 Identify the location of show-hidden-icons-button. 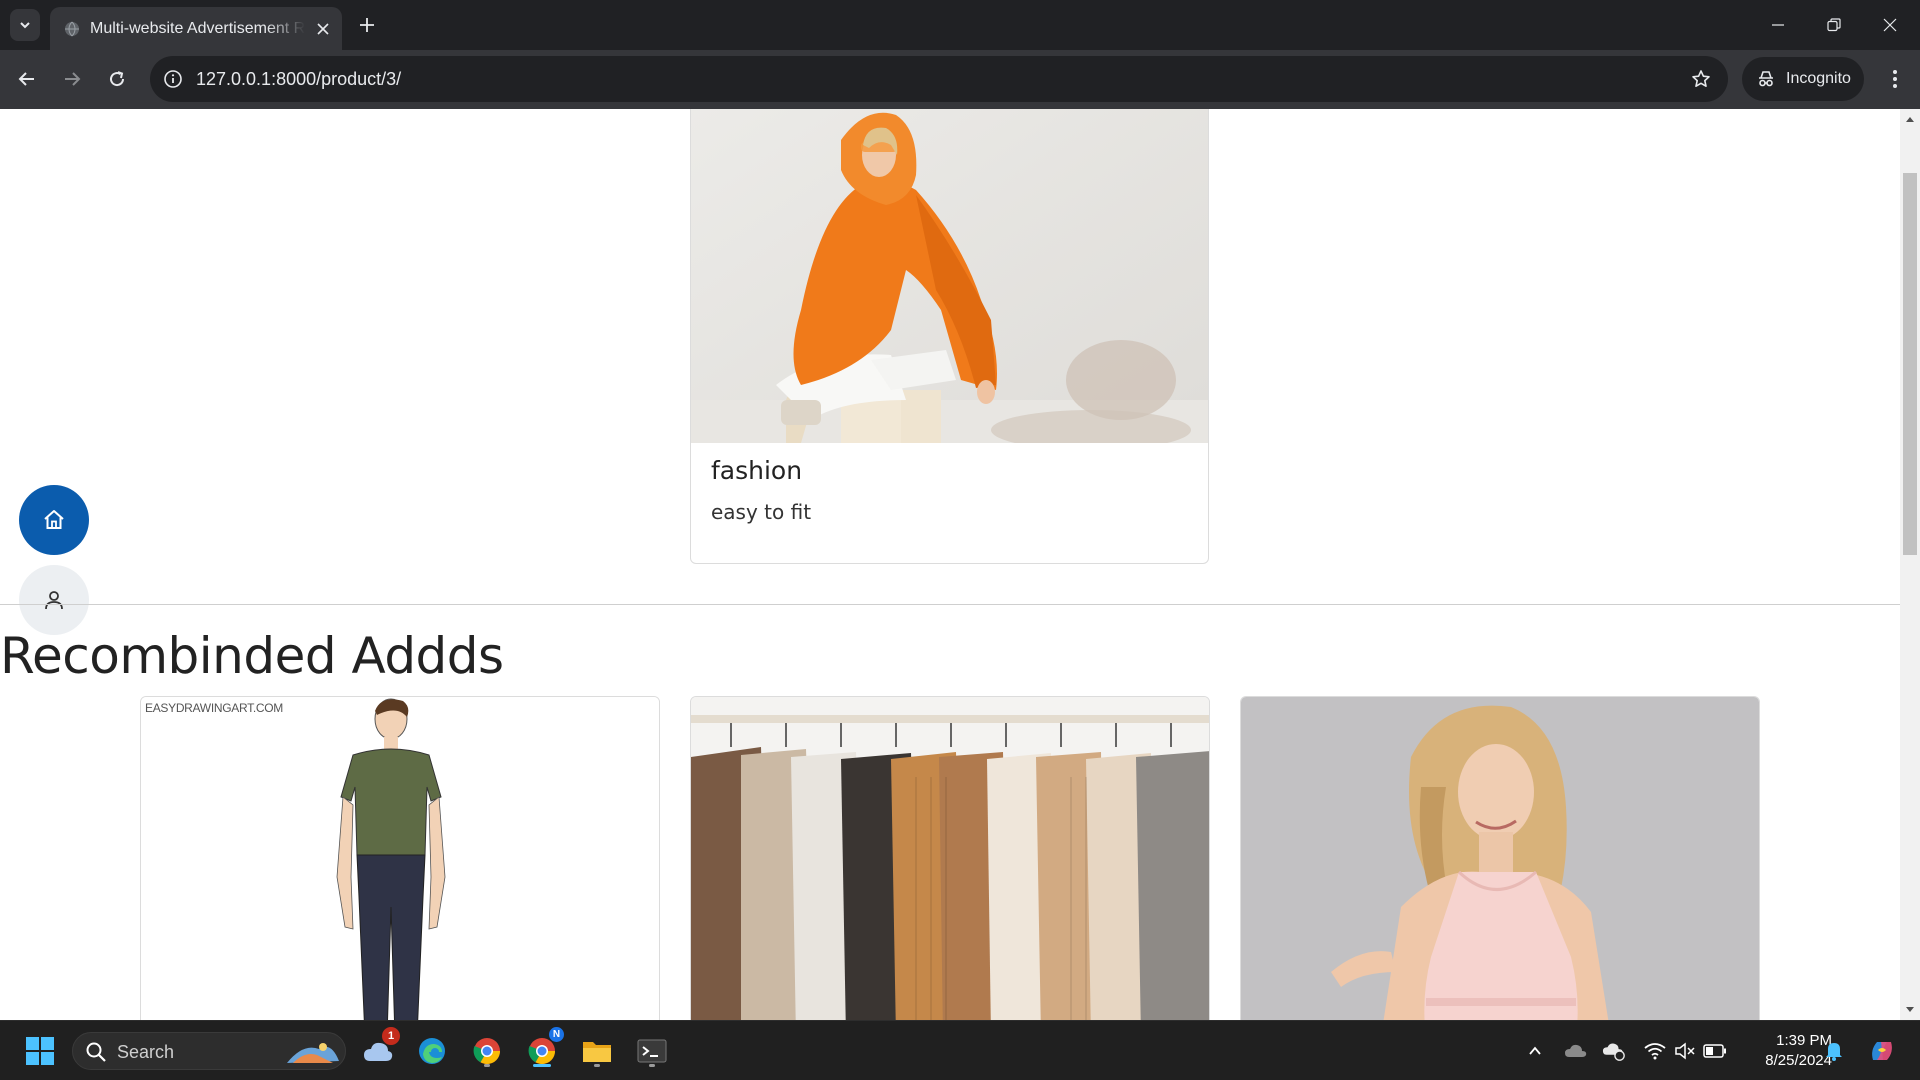
(1535, 1051).